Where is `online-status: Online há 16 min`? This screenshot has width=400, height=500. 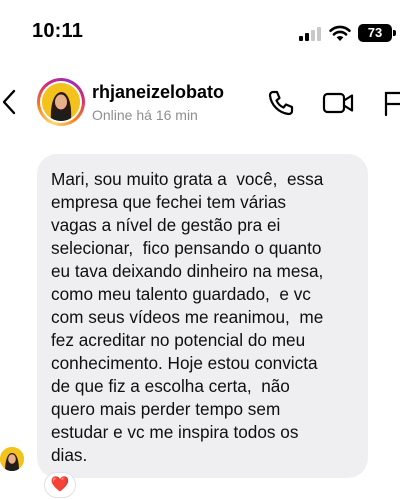 online-status: Online há 16 min is located at coordinates (145, 115).